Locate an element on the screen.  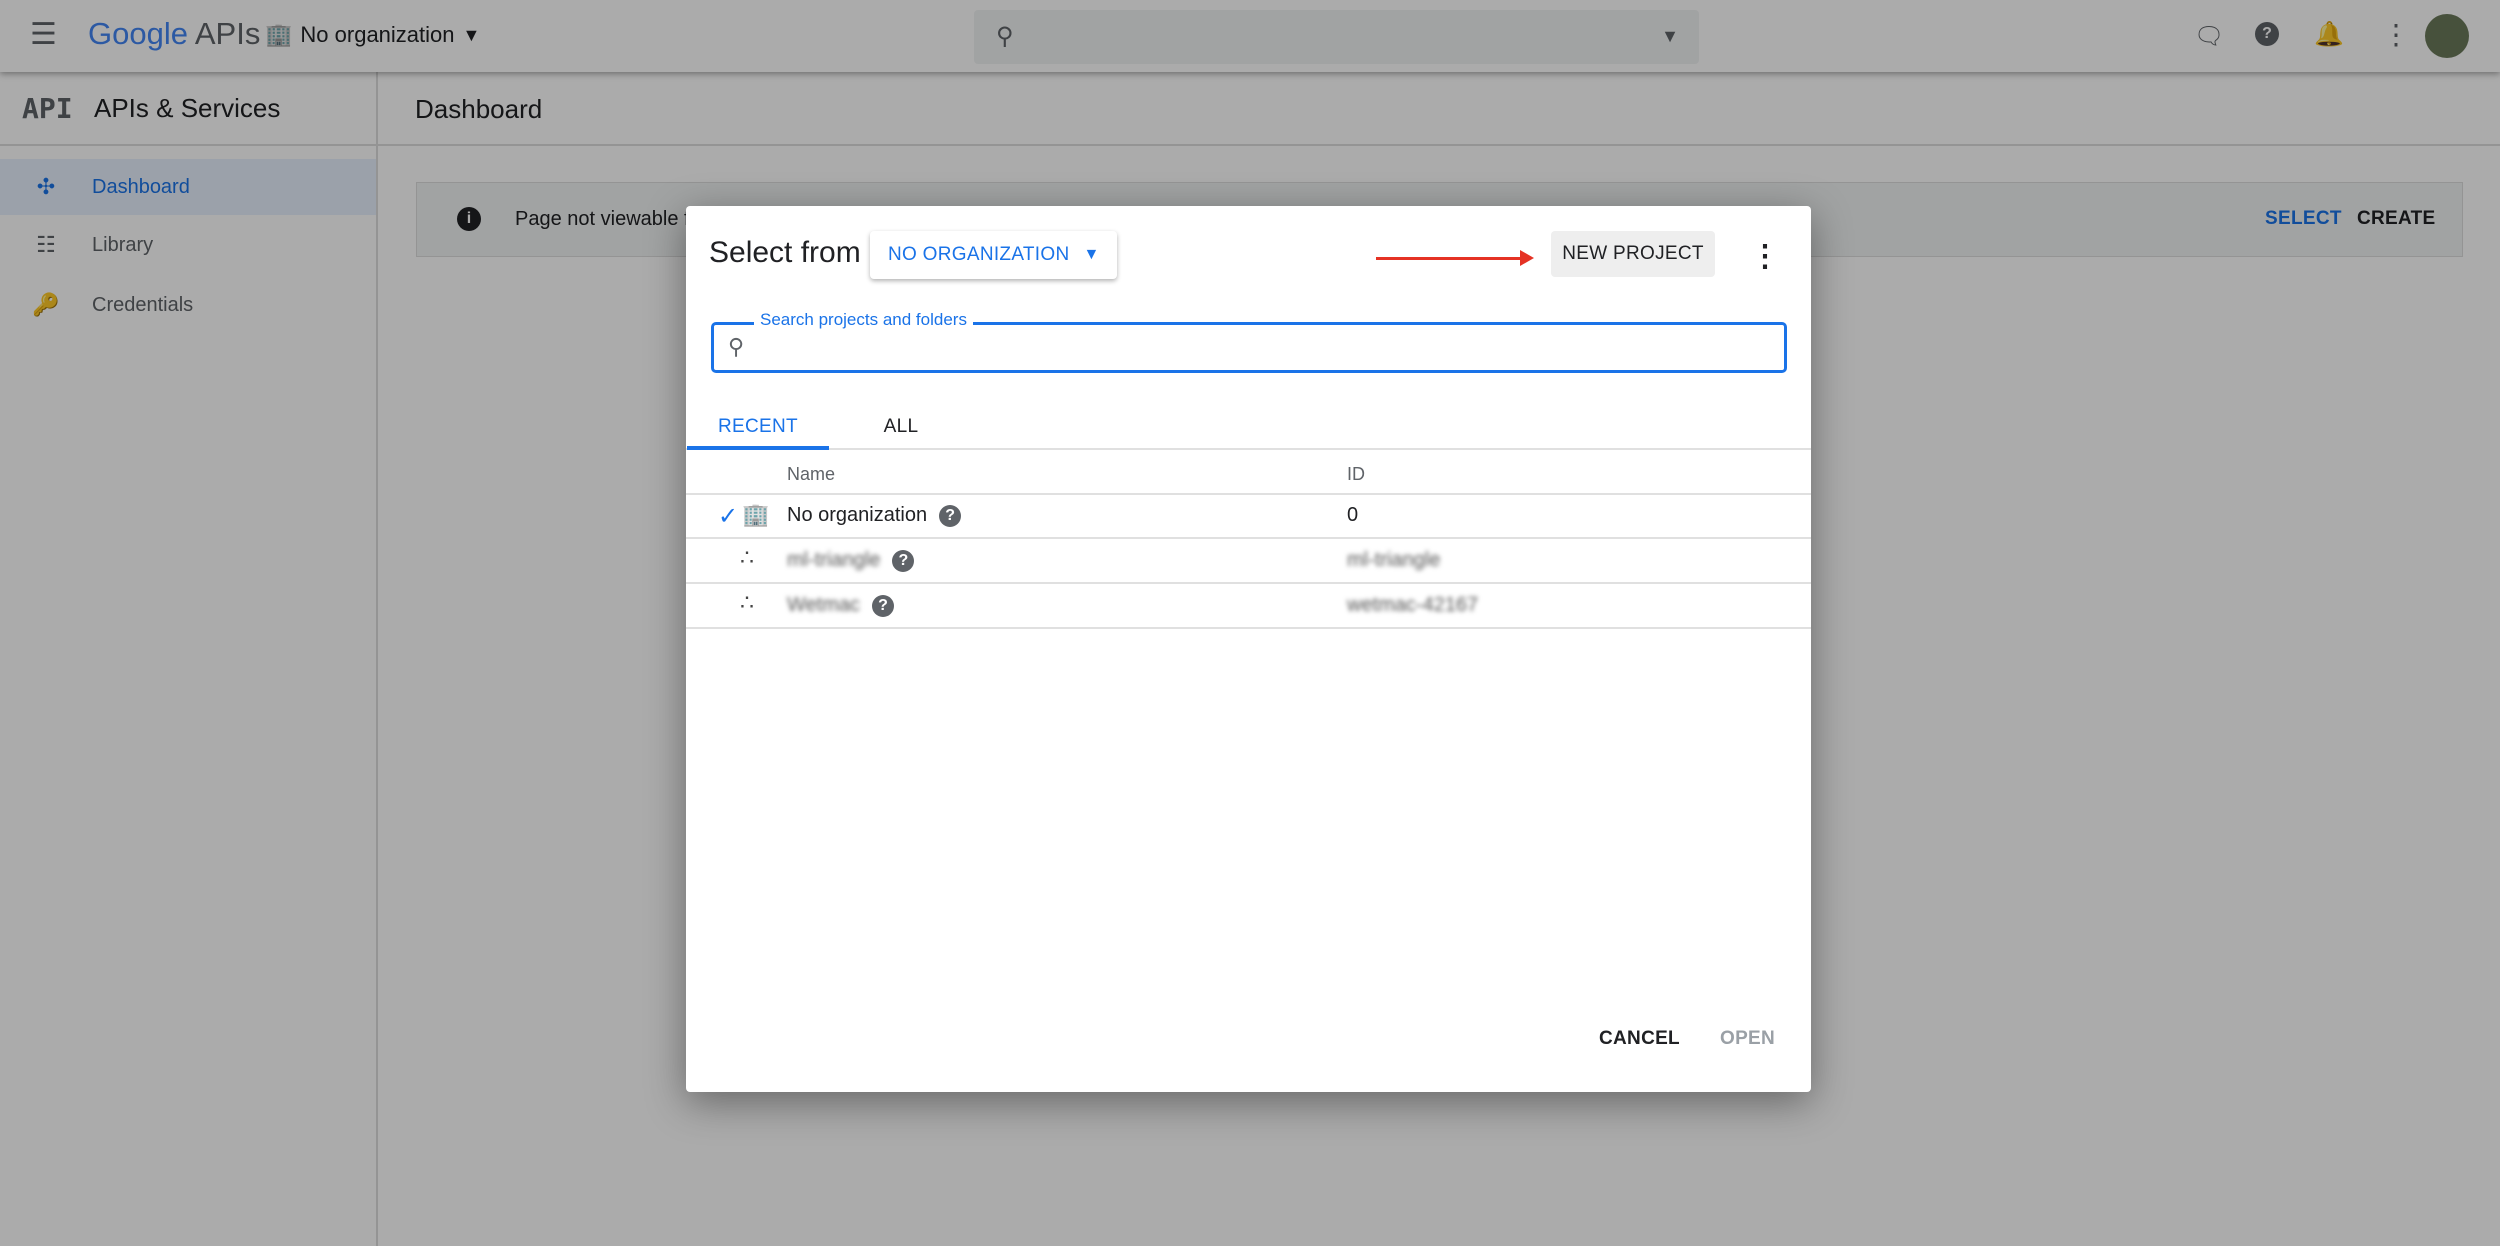
row-name: No organization is located at coordinates (857, 515).